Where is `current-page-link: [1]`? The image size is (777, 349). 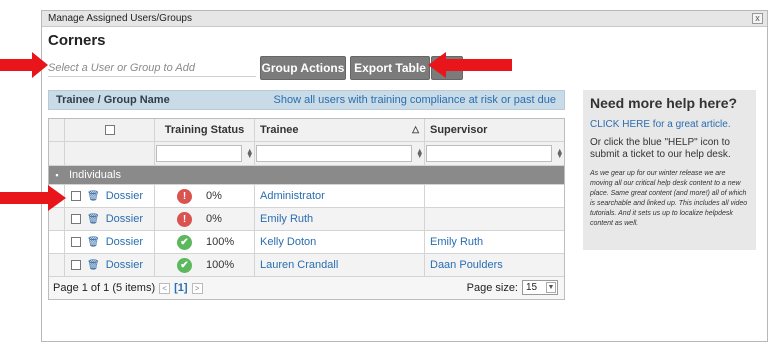 current-page-link: [1] is located at coordinates (180, 288).